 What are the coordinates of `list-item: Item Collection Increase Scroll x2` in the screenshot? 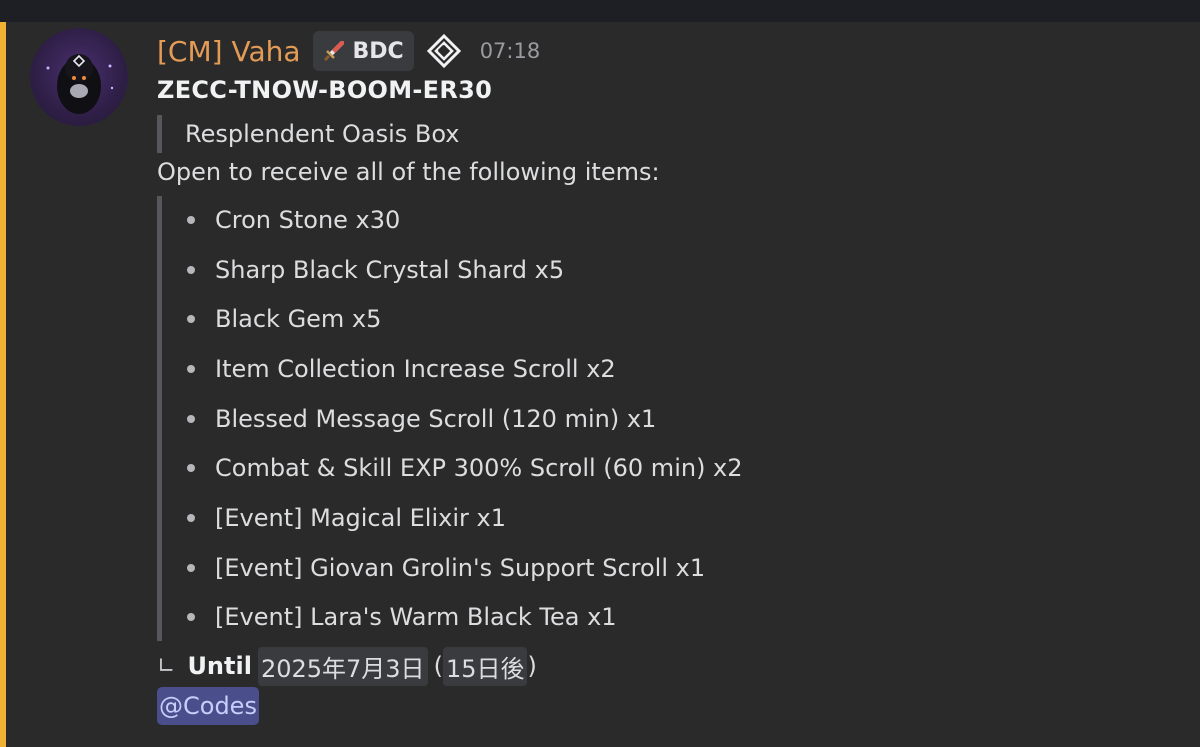 It's located at (464, 369).